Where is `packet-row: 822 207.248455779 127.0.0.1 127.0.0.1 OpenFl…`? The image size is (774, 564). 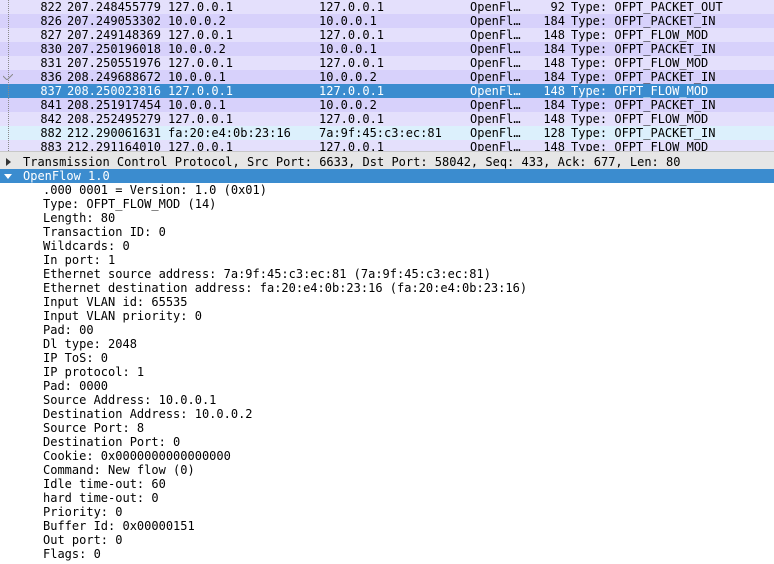
packet-row: 822 207.248455779 127.0.0.1 127.0.0.1 OpenFl… is located at coordinates (387, 7).